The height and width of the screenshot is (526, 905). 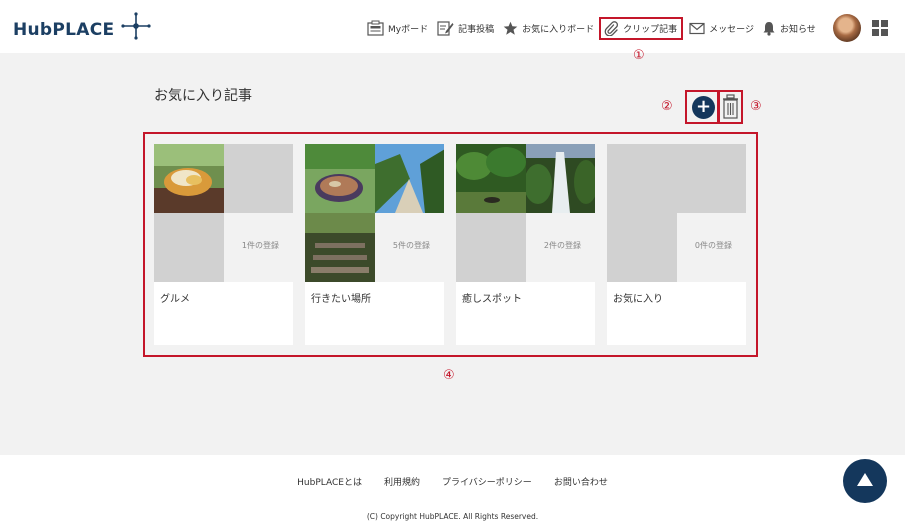 I want to click on folder-name: グルメ, so click(x=175, y=299).